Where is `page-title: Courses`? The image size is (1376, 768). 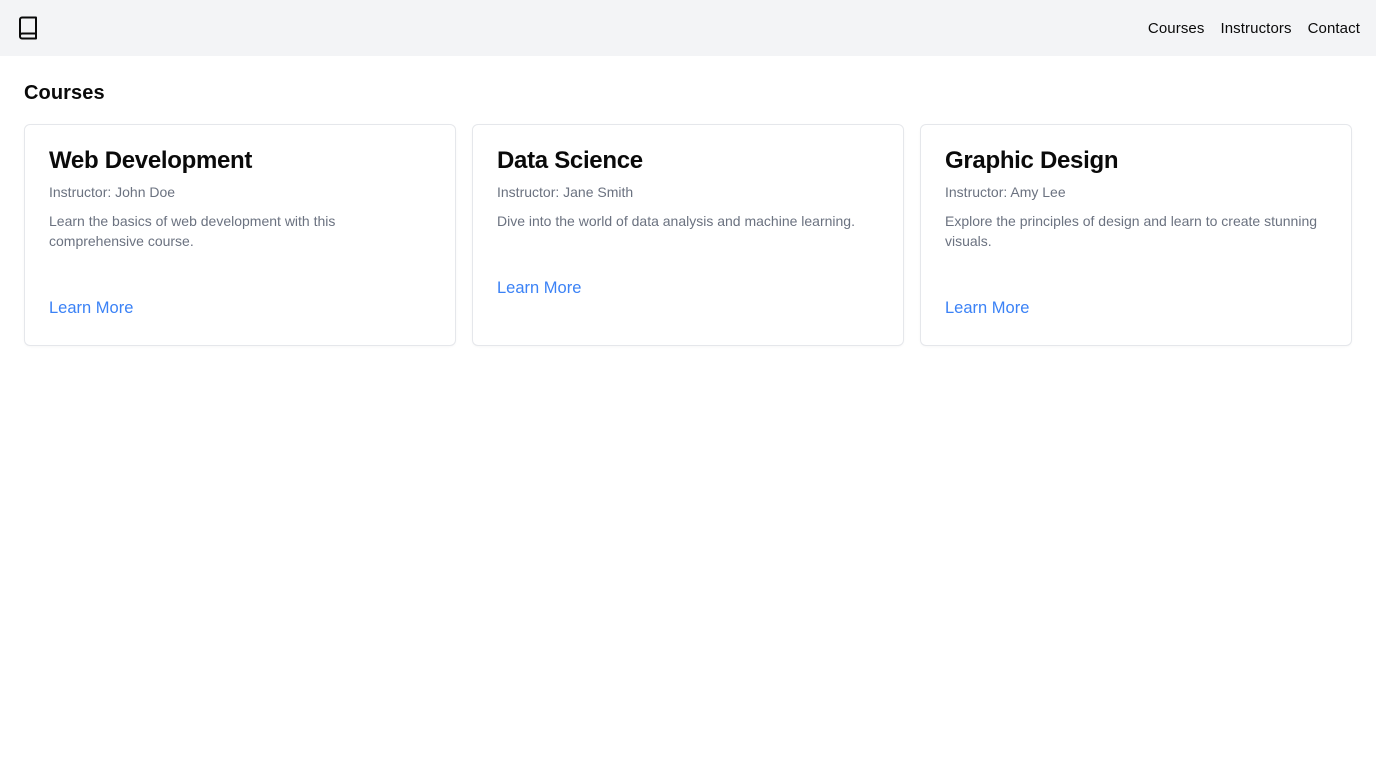 page-title: Courses is located at coordinates (64, 93).